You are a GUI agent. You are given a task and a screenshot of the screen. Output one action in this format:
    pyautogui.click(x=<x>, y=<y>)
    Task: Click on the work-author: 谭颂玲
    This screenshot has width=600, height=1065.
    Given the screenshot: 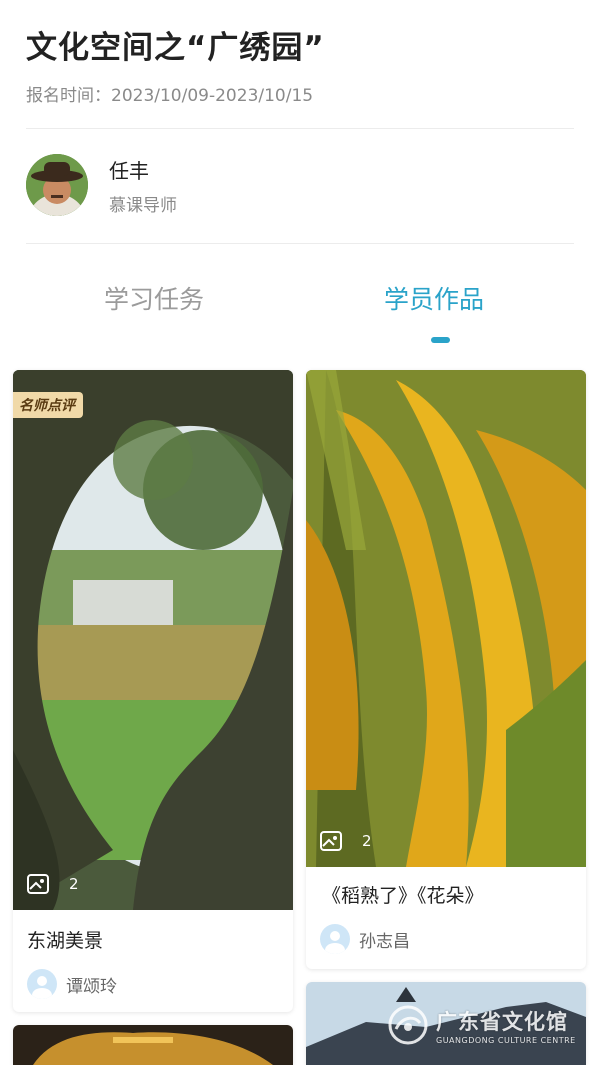 What is the action you would take?
    pyautogui.click(x=153, y=984)
    